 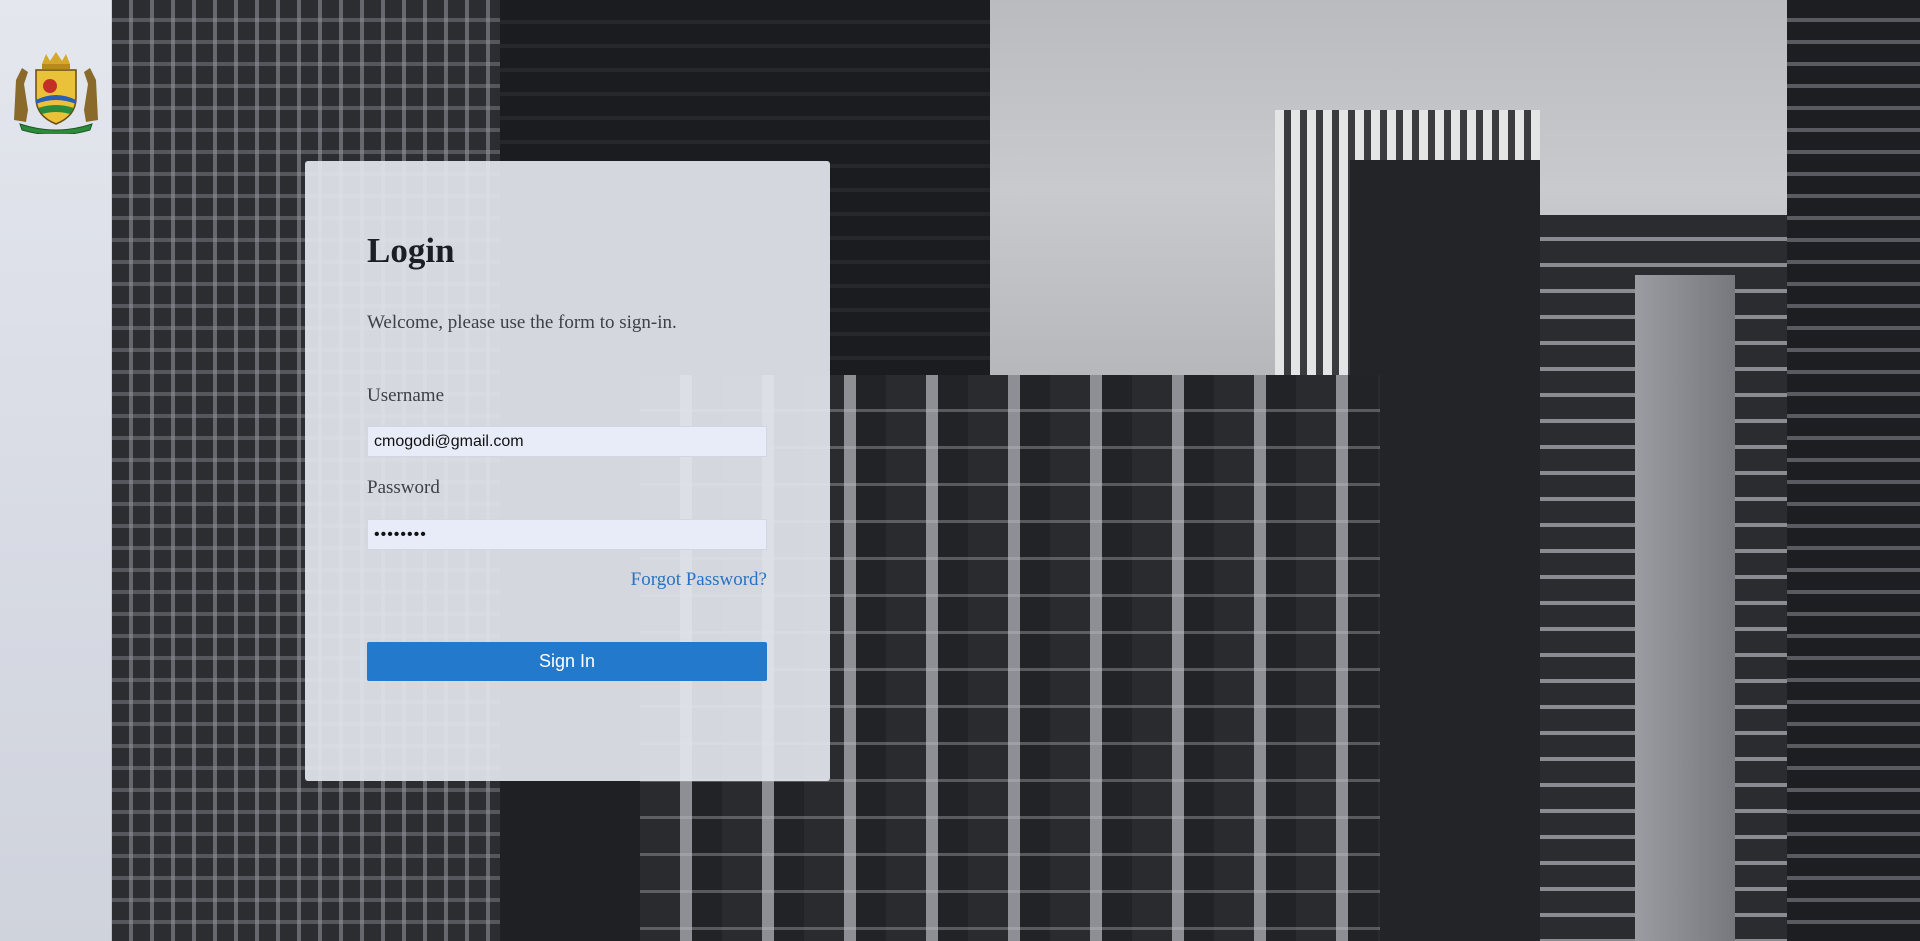 What do you see at coordinates (56, 93) in the screenshot?
I see `crest-logo-icon` at bounding box center [56, 93].